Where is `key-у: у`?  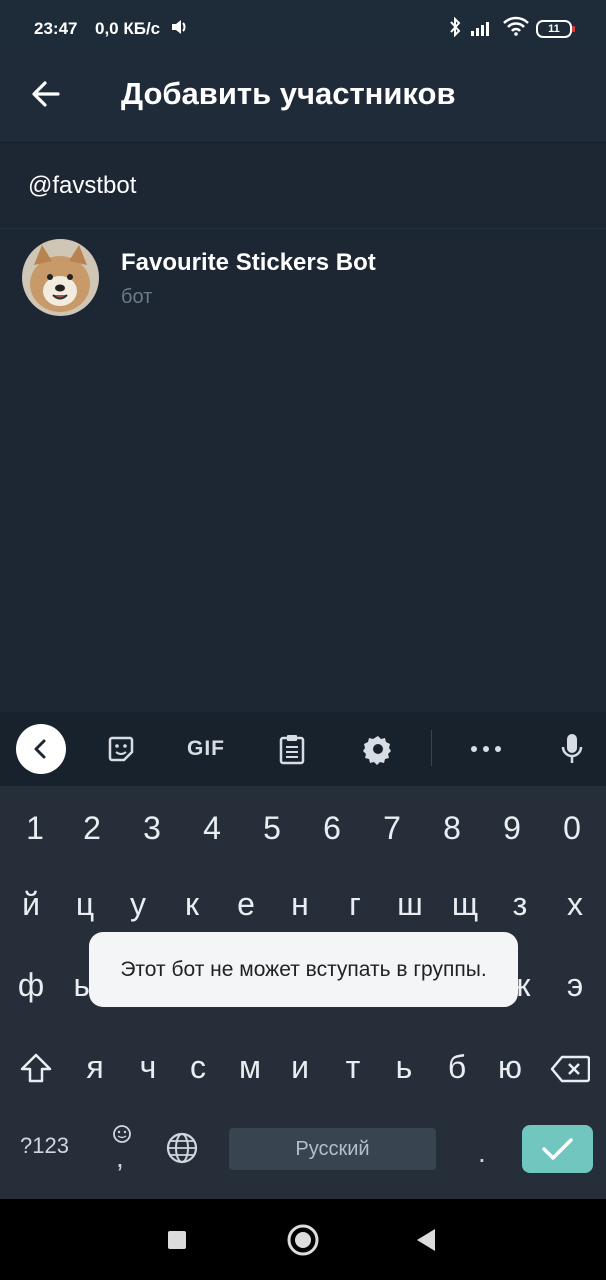
key-у: у is located at coordinates (138, 904).